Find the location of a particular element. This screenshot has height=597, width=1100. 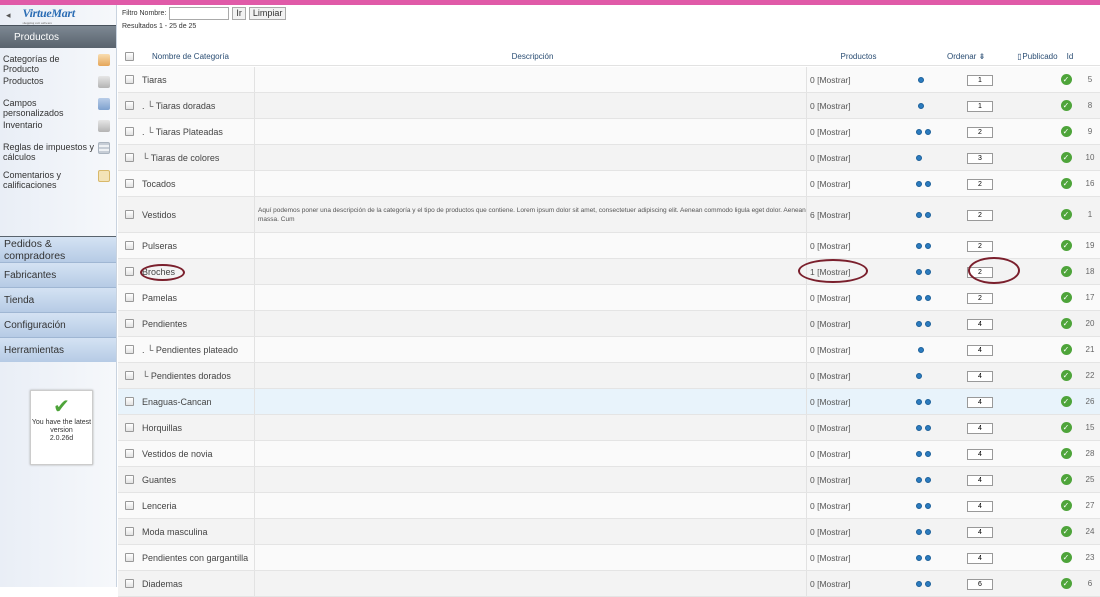

category-name: . └ Tiaras Plateadas is located at coordinates (197, 131).